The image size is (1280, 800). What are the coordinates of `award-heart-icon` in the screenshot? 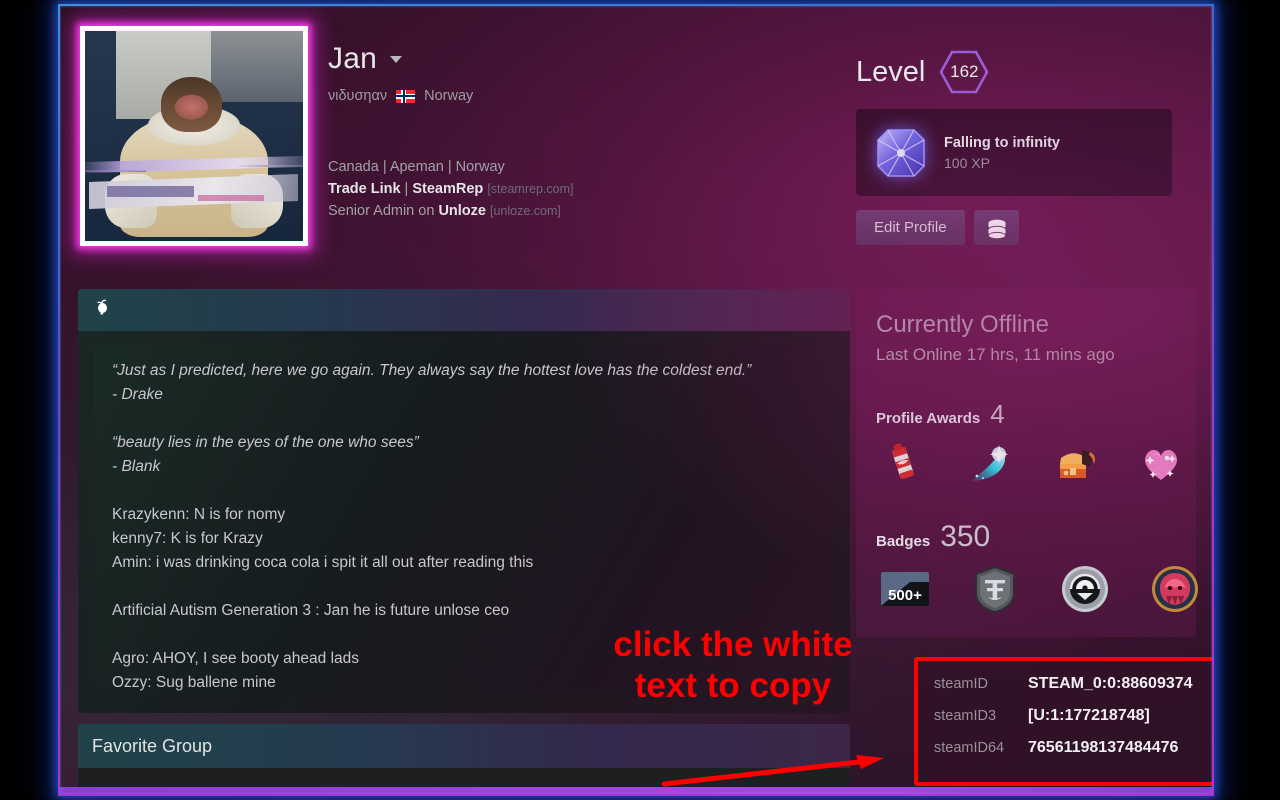 It's located at (1161, 463).